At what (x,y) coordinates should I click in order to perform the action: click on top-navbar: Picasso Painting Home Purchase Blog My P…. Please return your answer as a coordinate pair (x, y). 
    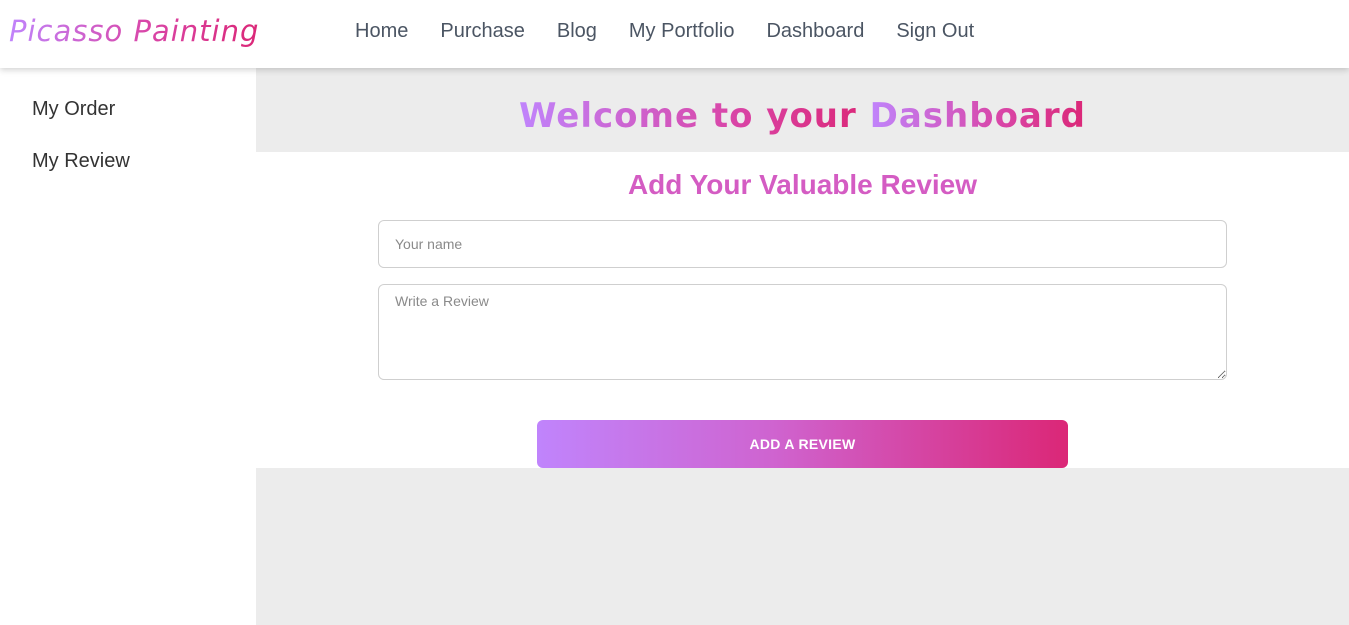
    Looking at the image, I should click on (674, 34).